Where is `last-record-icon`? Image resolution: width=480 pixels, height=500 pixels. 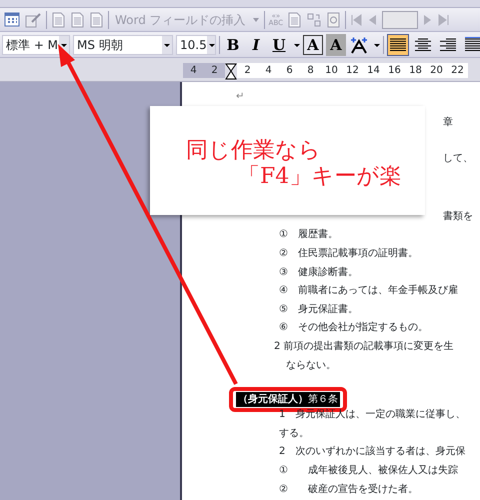
last-record-icon is located at coordinates (444, 19).